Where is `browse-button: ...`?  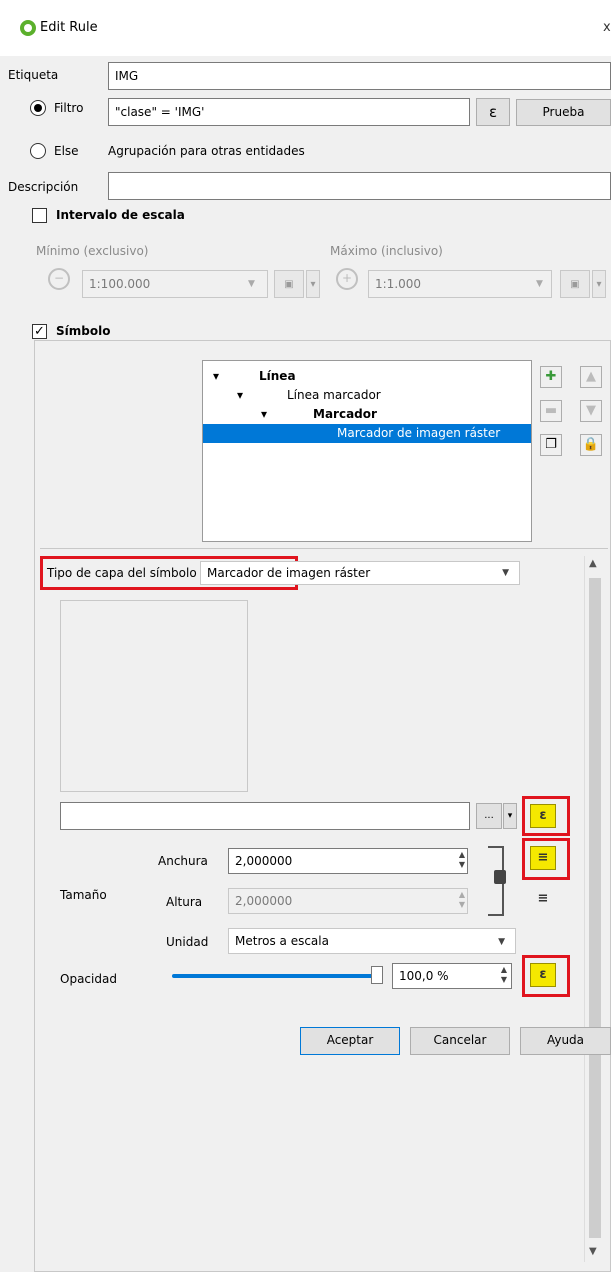 browse-button: ... is located at coordinates (489, 816).